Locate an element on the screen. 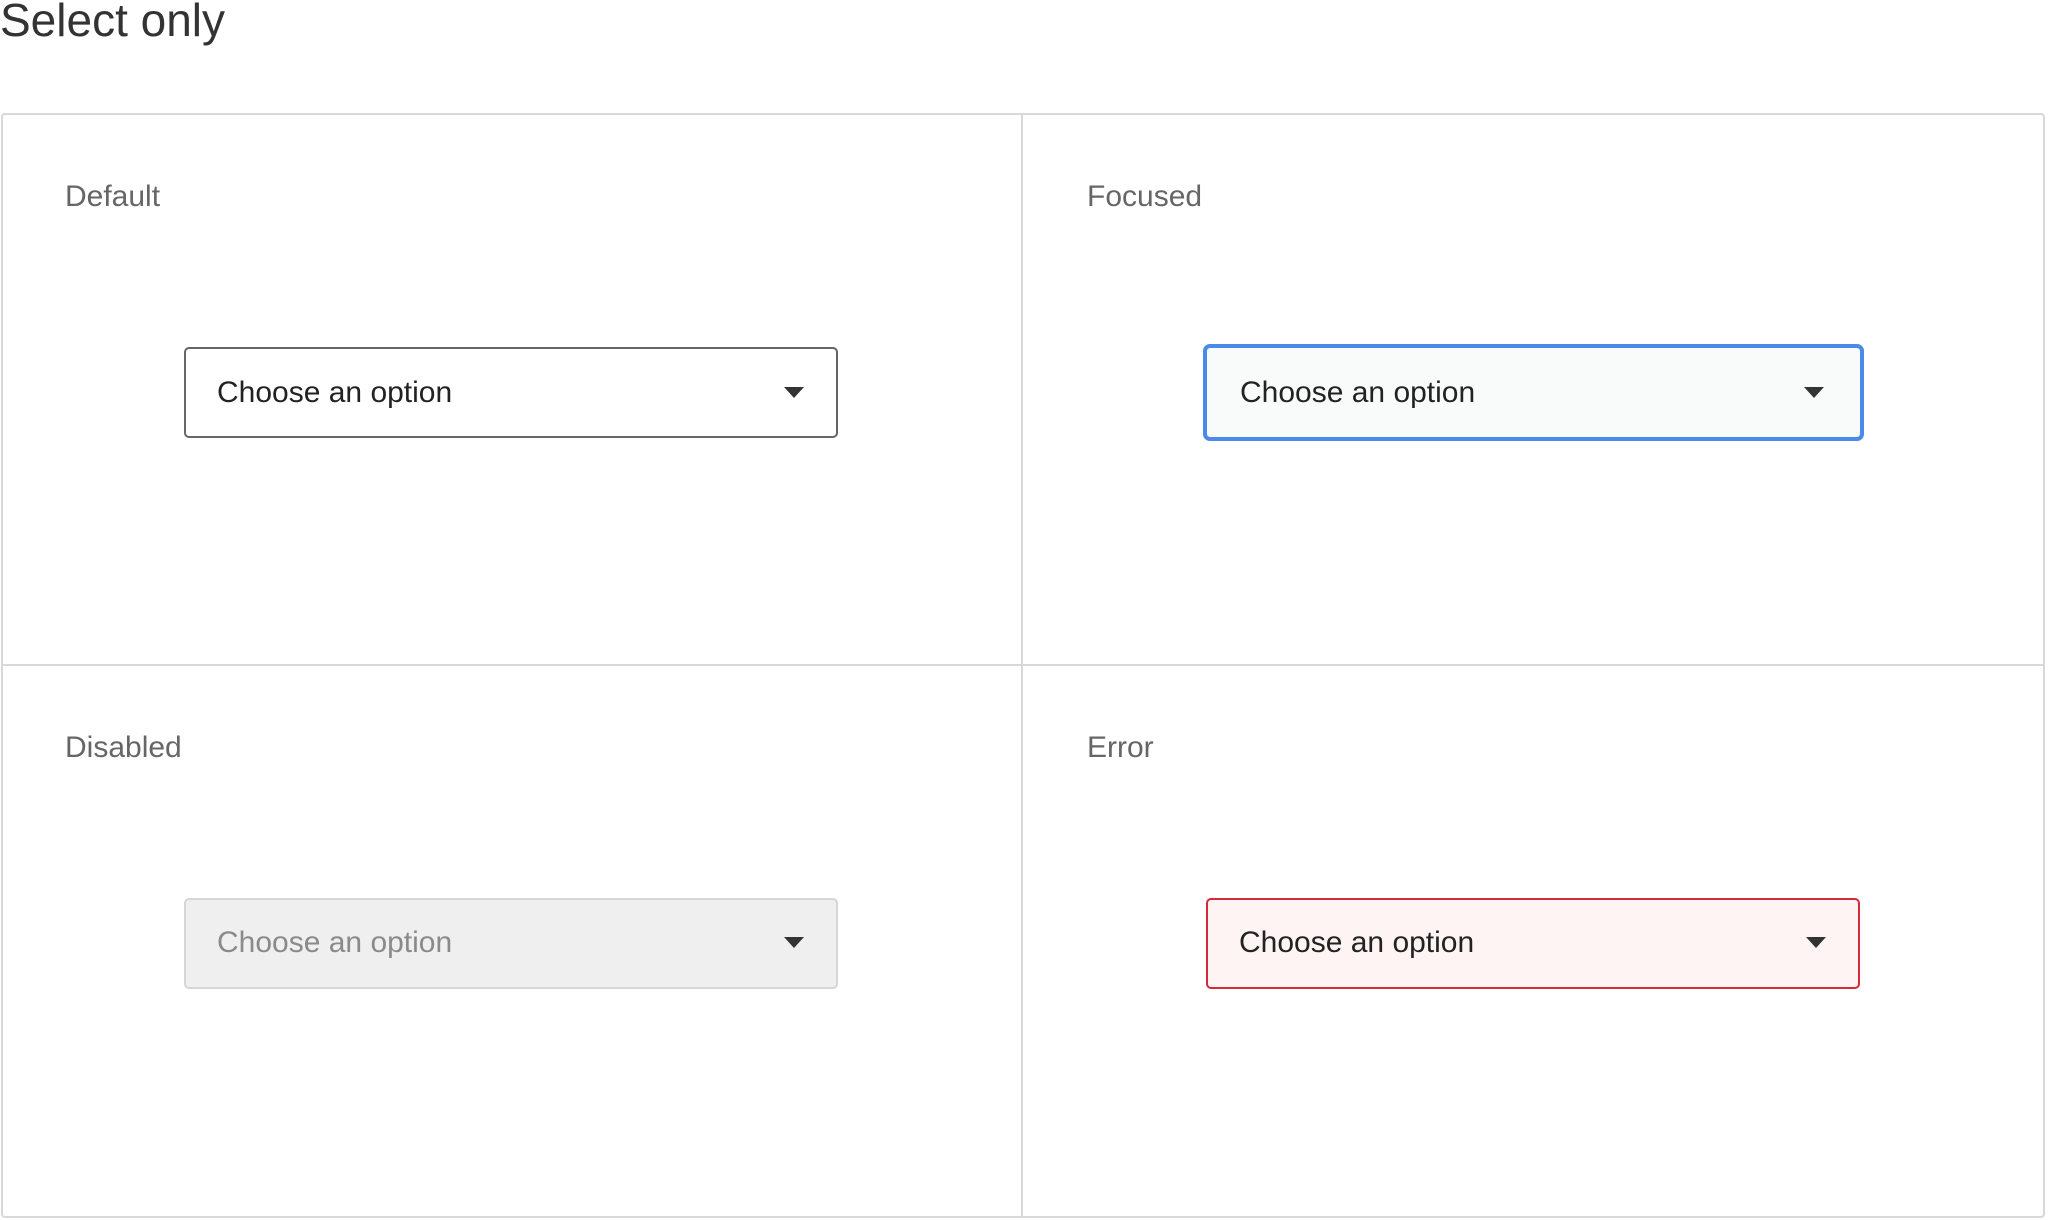 The width and height of the screenshot is (2048, 1220). error-state-label: Error is located at coordinates (1120, 747).